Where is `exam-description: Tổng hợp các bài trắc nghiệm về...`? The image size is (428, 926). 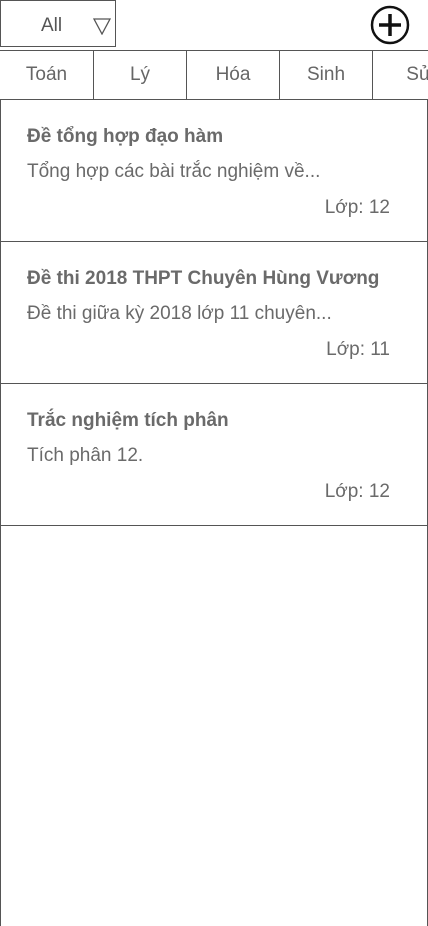 exam-description: Tổng hợp các bài trắc nghiệm về... is located at coordinates (174, 171).